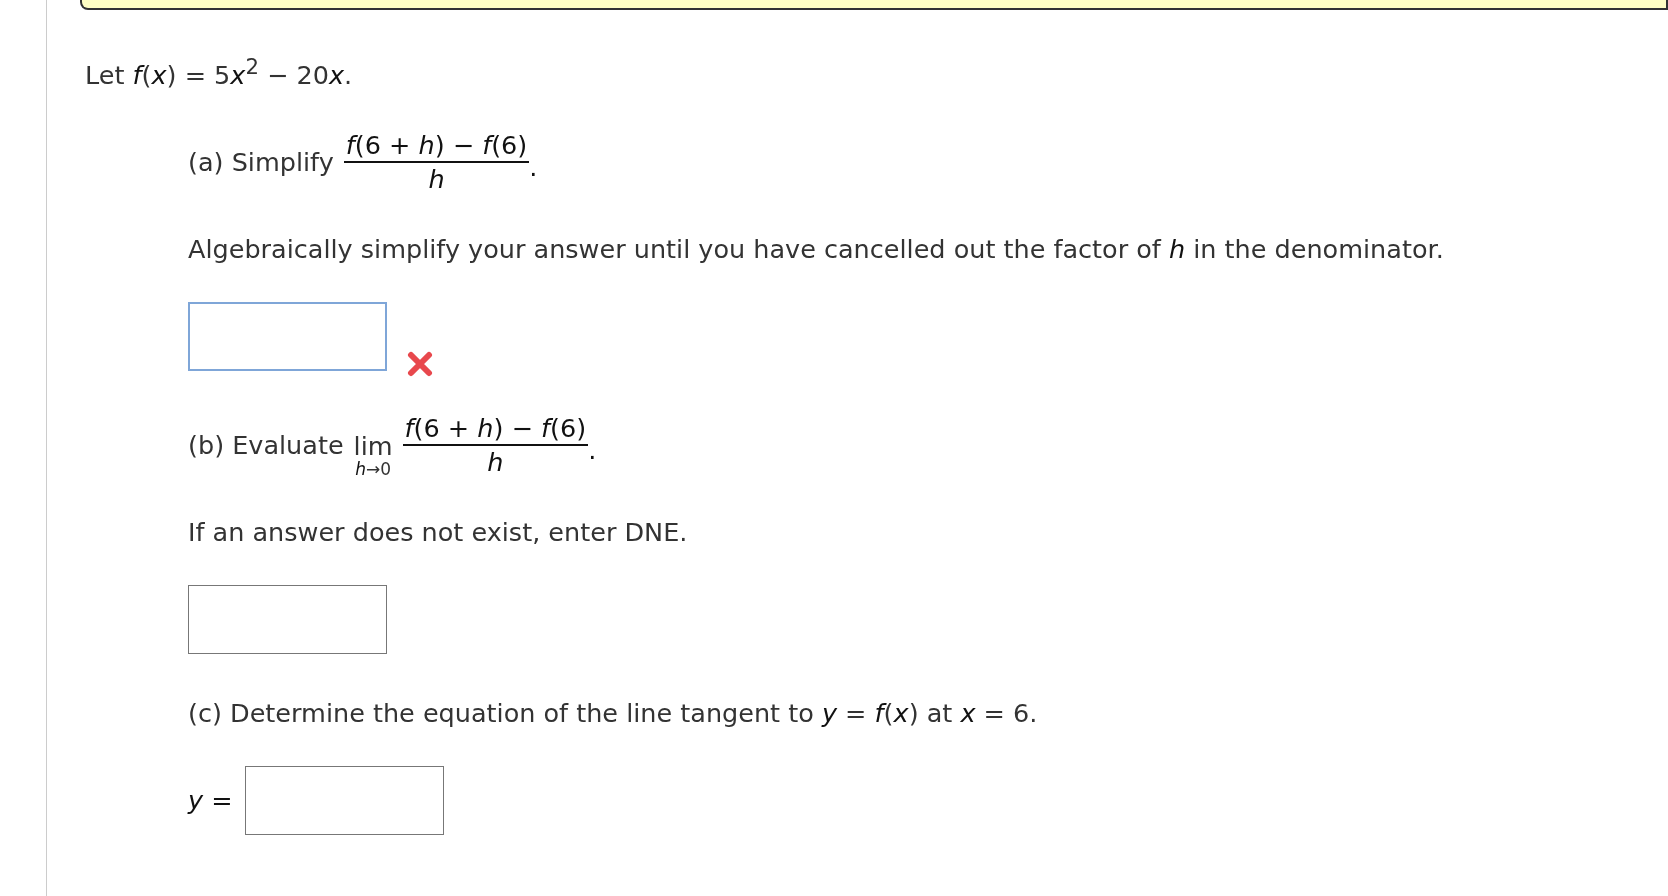 The image size is (1668, 896). What do you see at coordinates (816, 248) in the screenshot?
I see `instruction-text: Algebraically simplify your answer until you have cancelled out the factor of h in the denominator.` at bounding box center [816, 248].